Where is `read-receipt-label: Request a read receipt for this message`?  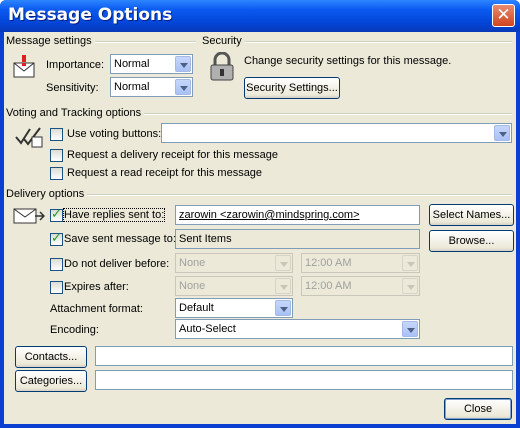 read-receipt-label: Request a read receipt for this message is located at coordinates (165, 173).